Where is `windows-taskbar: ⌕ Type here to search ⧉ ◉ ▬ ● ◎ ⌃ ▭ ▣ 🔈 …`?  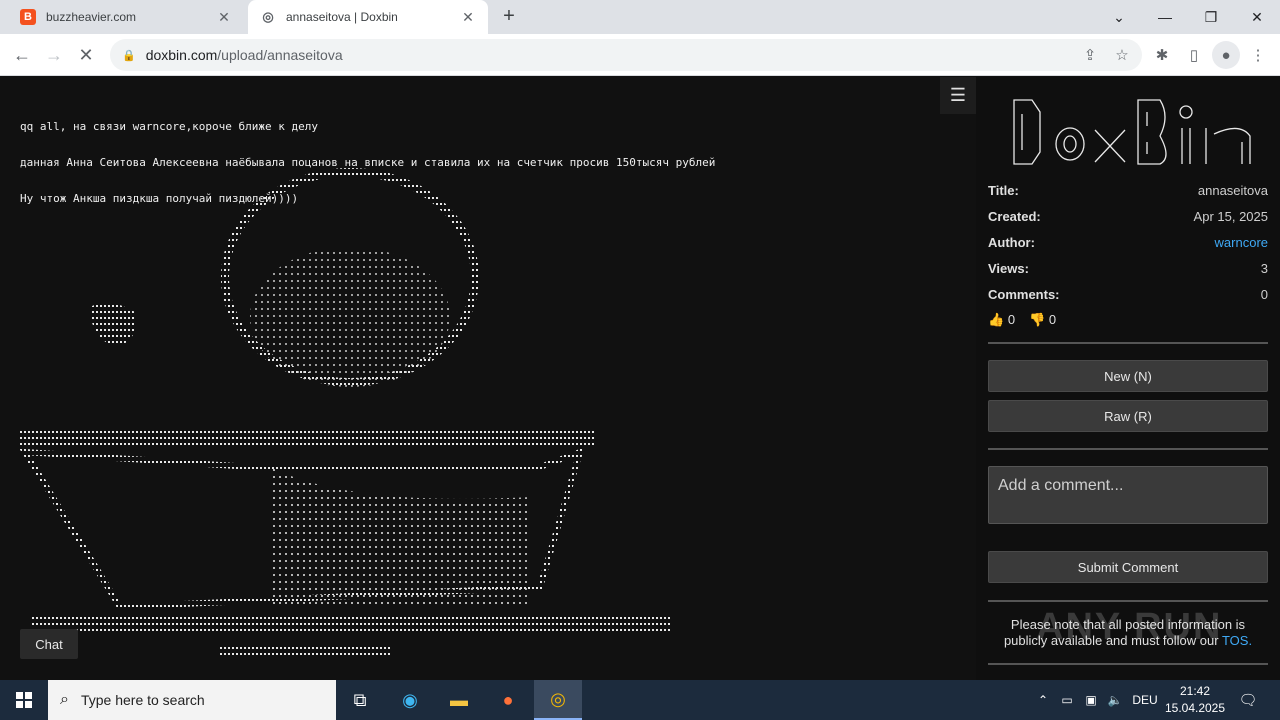
windows-taskbar: ⌕ Type here to search ⧉ ◉ ▬ ● ◎ ⌃ ▭ ▣ 🔈 … is located at coordinates (640, 700).